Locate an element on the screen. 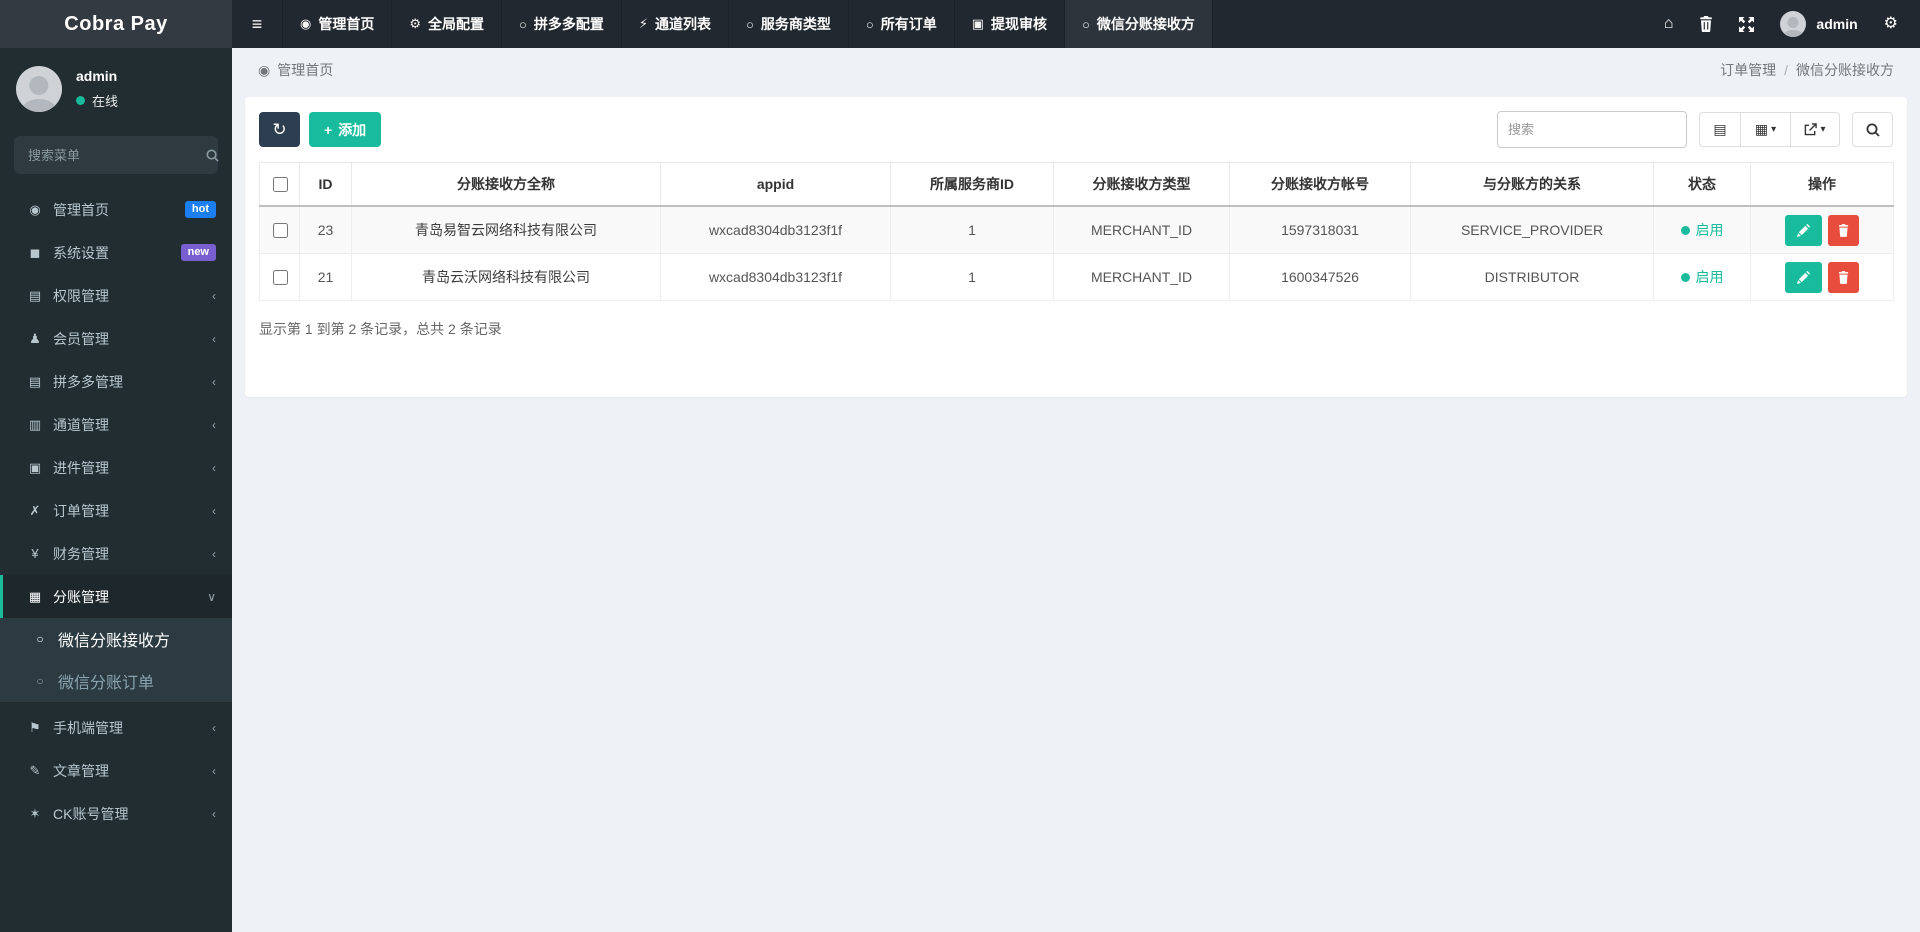 The image size is (1920, 932). sidebar-item-label: 系统设置 is located at coordinates (81, 252).